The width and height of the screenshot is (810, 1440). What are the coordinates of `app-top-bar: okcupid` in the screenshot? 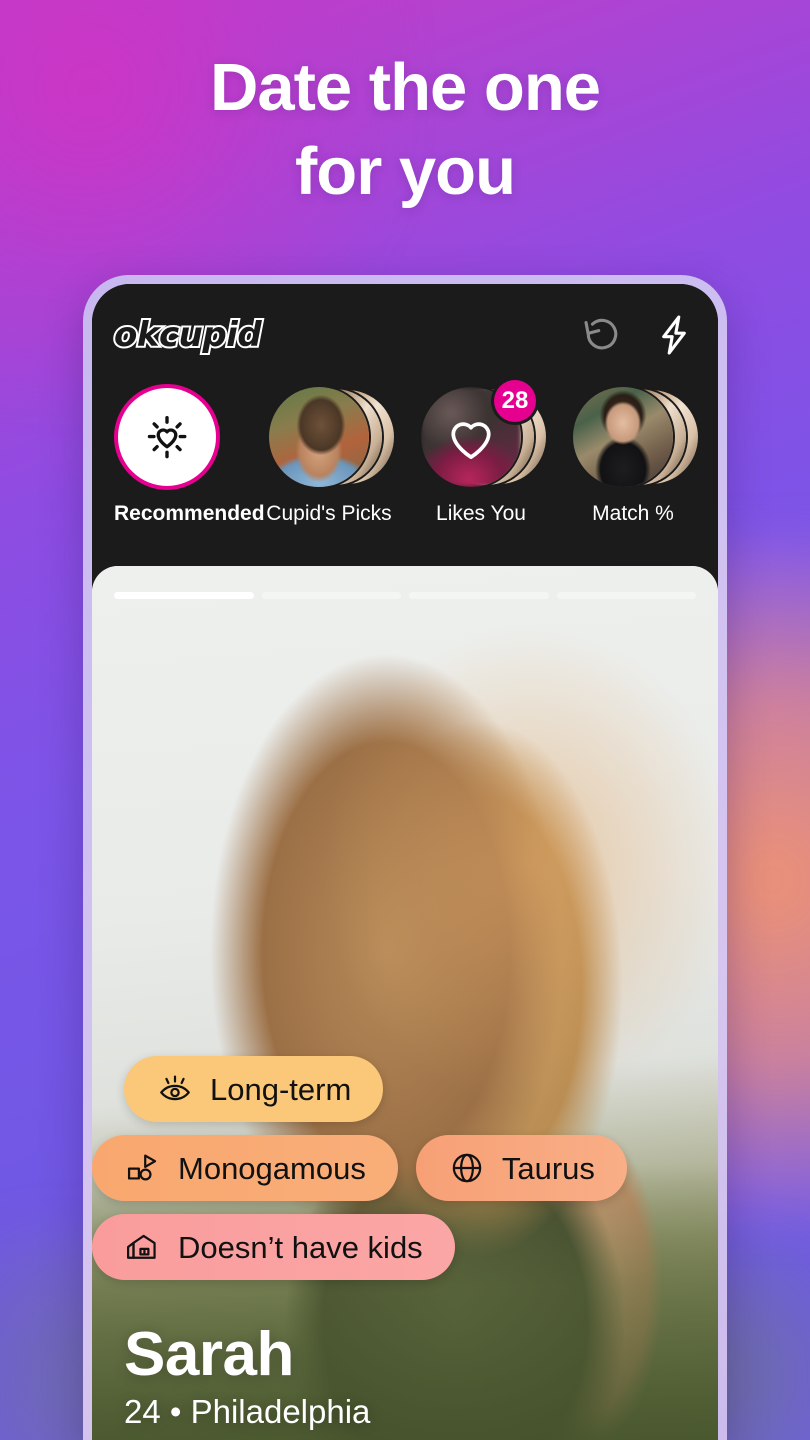 It's located at (405, 330).